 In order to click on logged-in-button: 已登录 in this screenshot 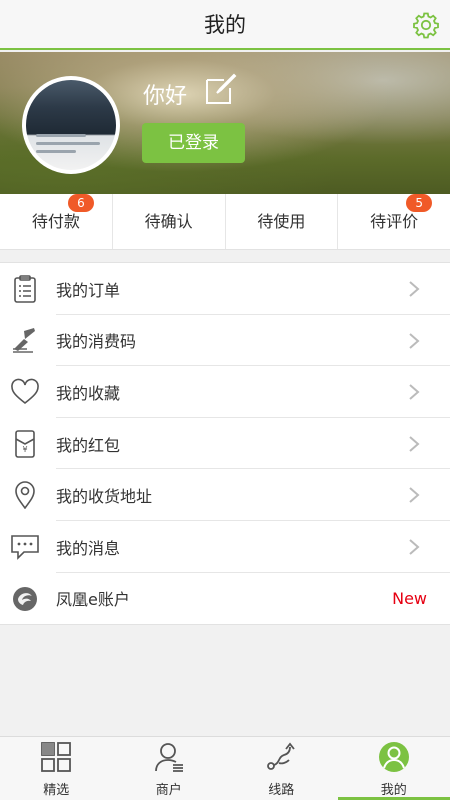, I will do `click(193, 143)`.